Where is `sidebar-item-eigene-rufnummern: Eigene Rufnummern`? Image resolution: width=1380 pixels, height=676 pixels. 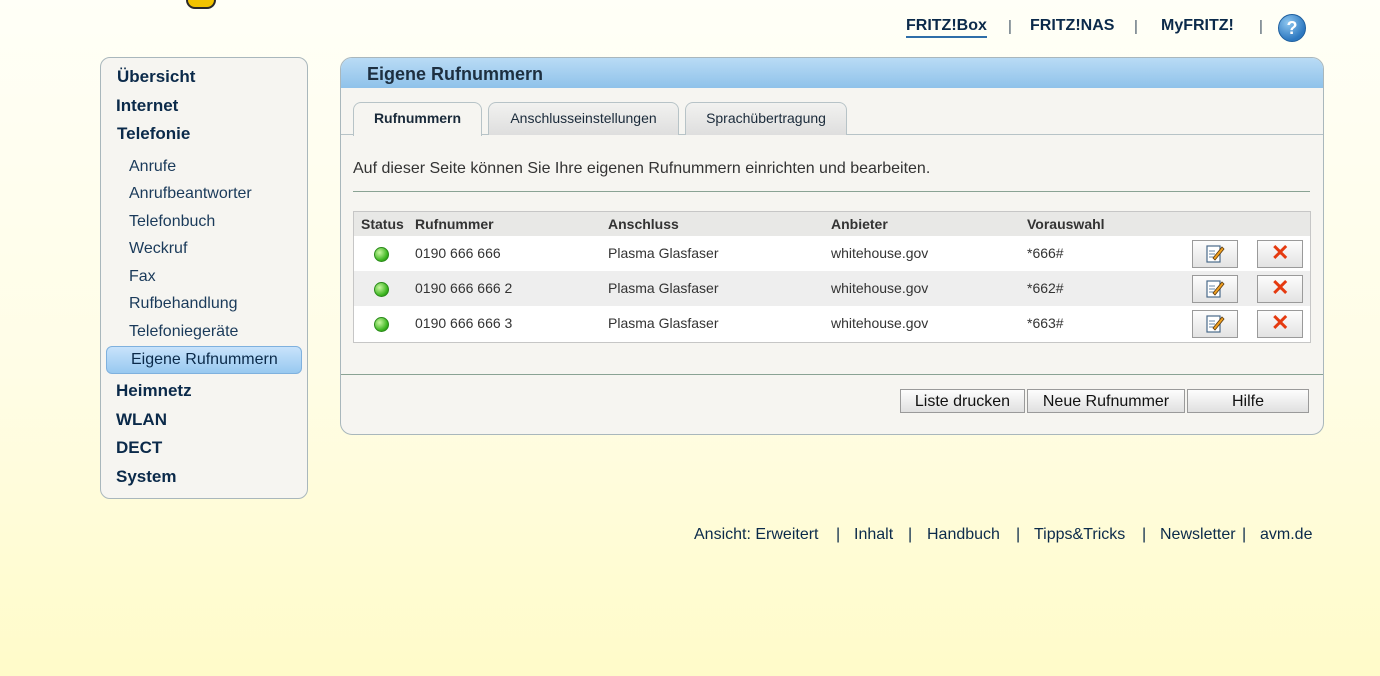
sidebar-item-eigene-rufnummern: Eigene Rufnummern is located at coordinates (204, 360).